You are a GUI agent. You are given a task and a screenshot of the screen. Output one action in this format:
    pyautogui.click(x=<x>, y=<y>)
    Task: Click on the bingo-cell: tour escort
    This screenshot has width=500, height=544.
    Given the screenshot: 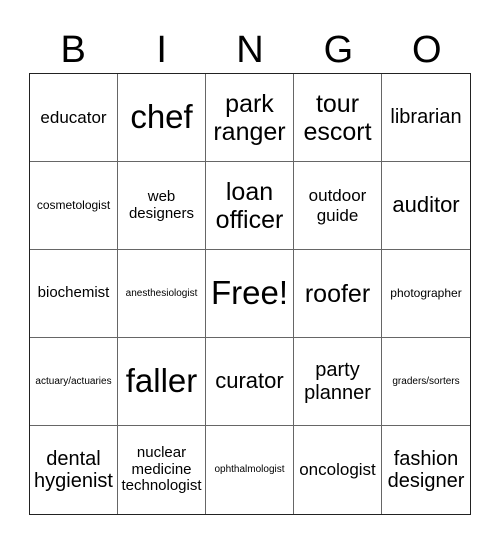 What is the action you would take?
    pyautogui.click(x=338, y=118)
    